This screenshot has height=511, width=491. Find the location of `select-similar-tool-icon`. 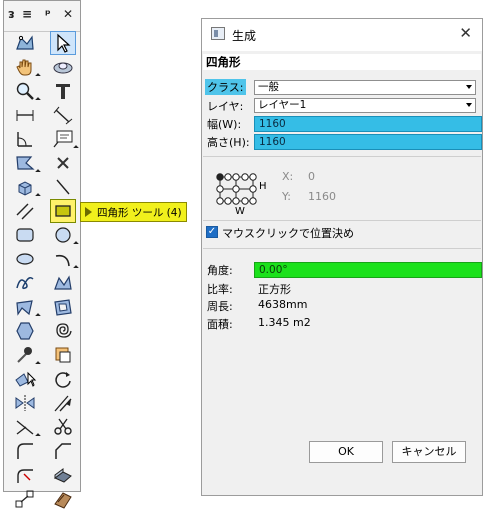

select-similar-tool-icon is located at coordinates (25, 379).